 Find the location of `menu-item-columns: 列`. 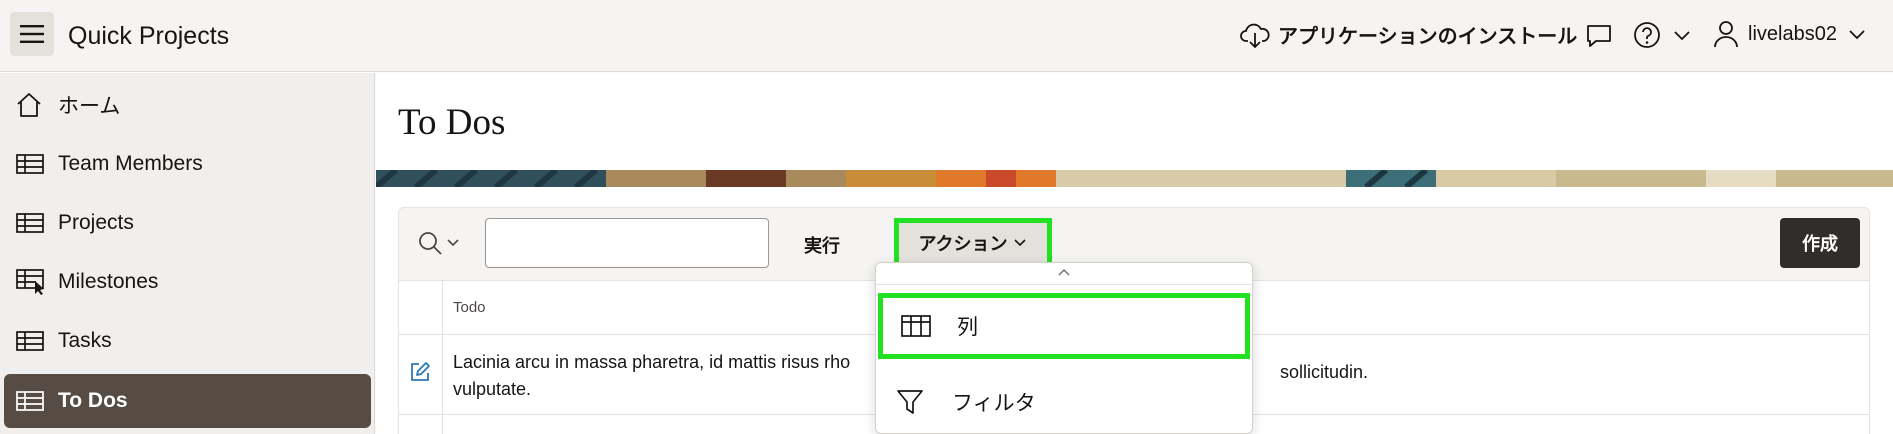

menu-item-columns: 列 is located at coordinates (1064, 326).